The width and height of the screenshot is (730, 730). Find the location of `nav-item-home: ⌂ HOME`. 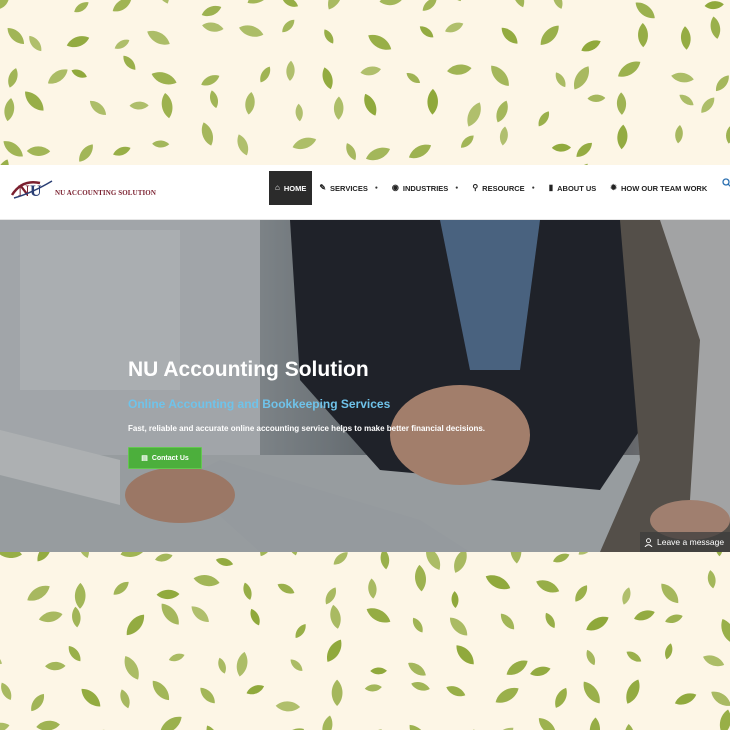

nav-item-home: ⌂ HOME is located at coordinates (291, 188).